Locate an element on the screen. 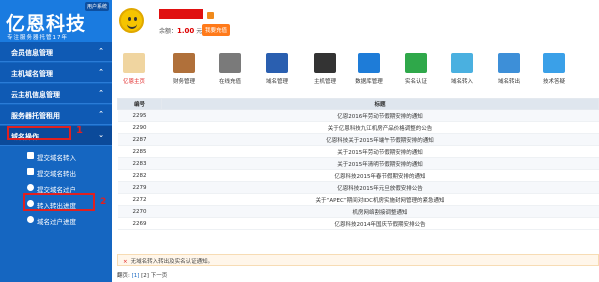  toolbar-domain: 域名管理 is located at coordinates (277, 73).